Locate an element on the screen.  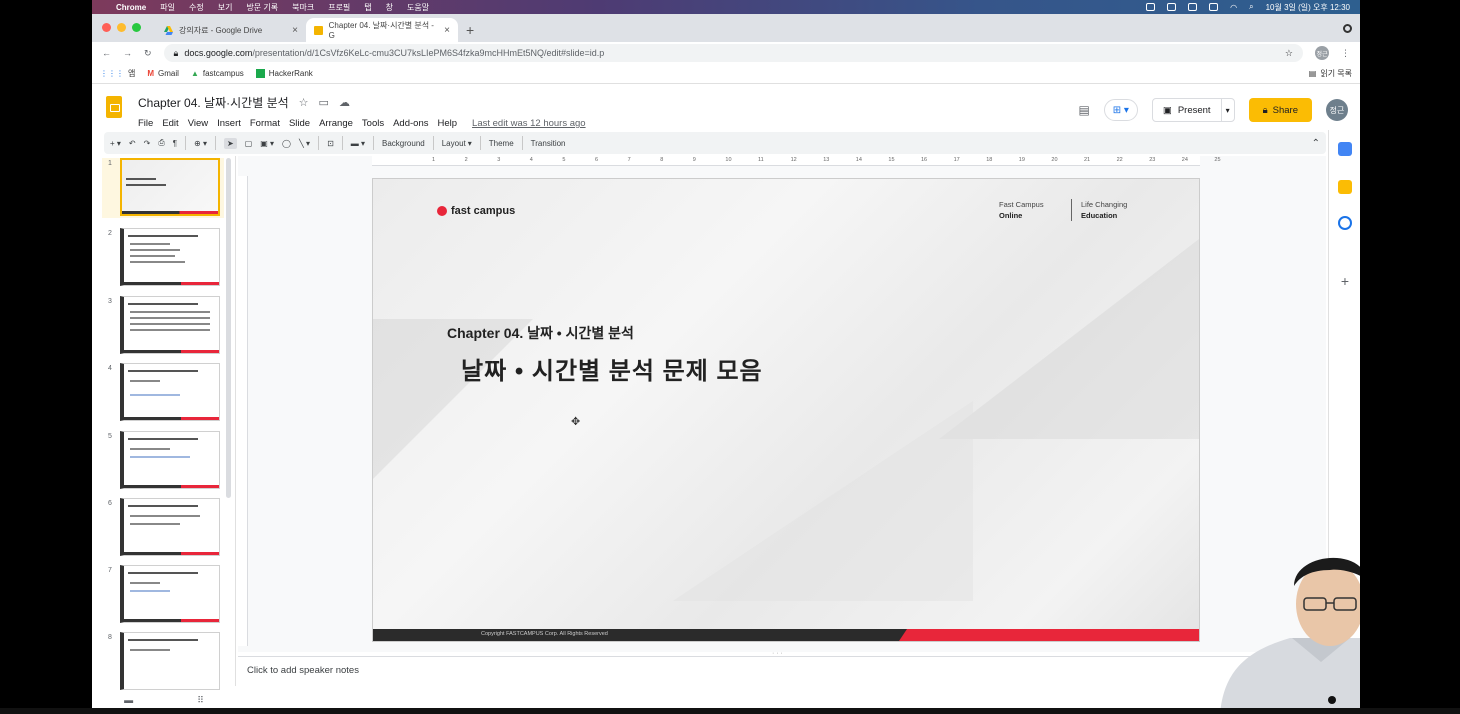
menu-bookmarks: 북마크 is located at coordinates (303, 7).